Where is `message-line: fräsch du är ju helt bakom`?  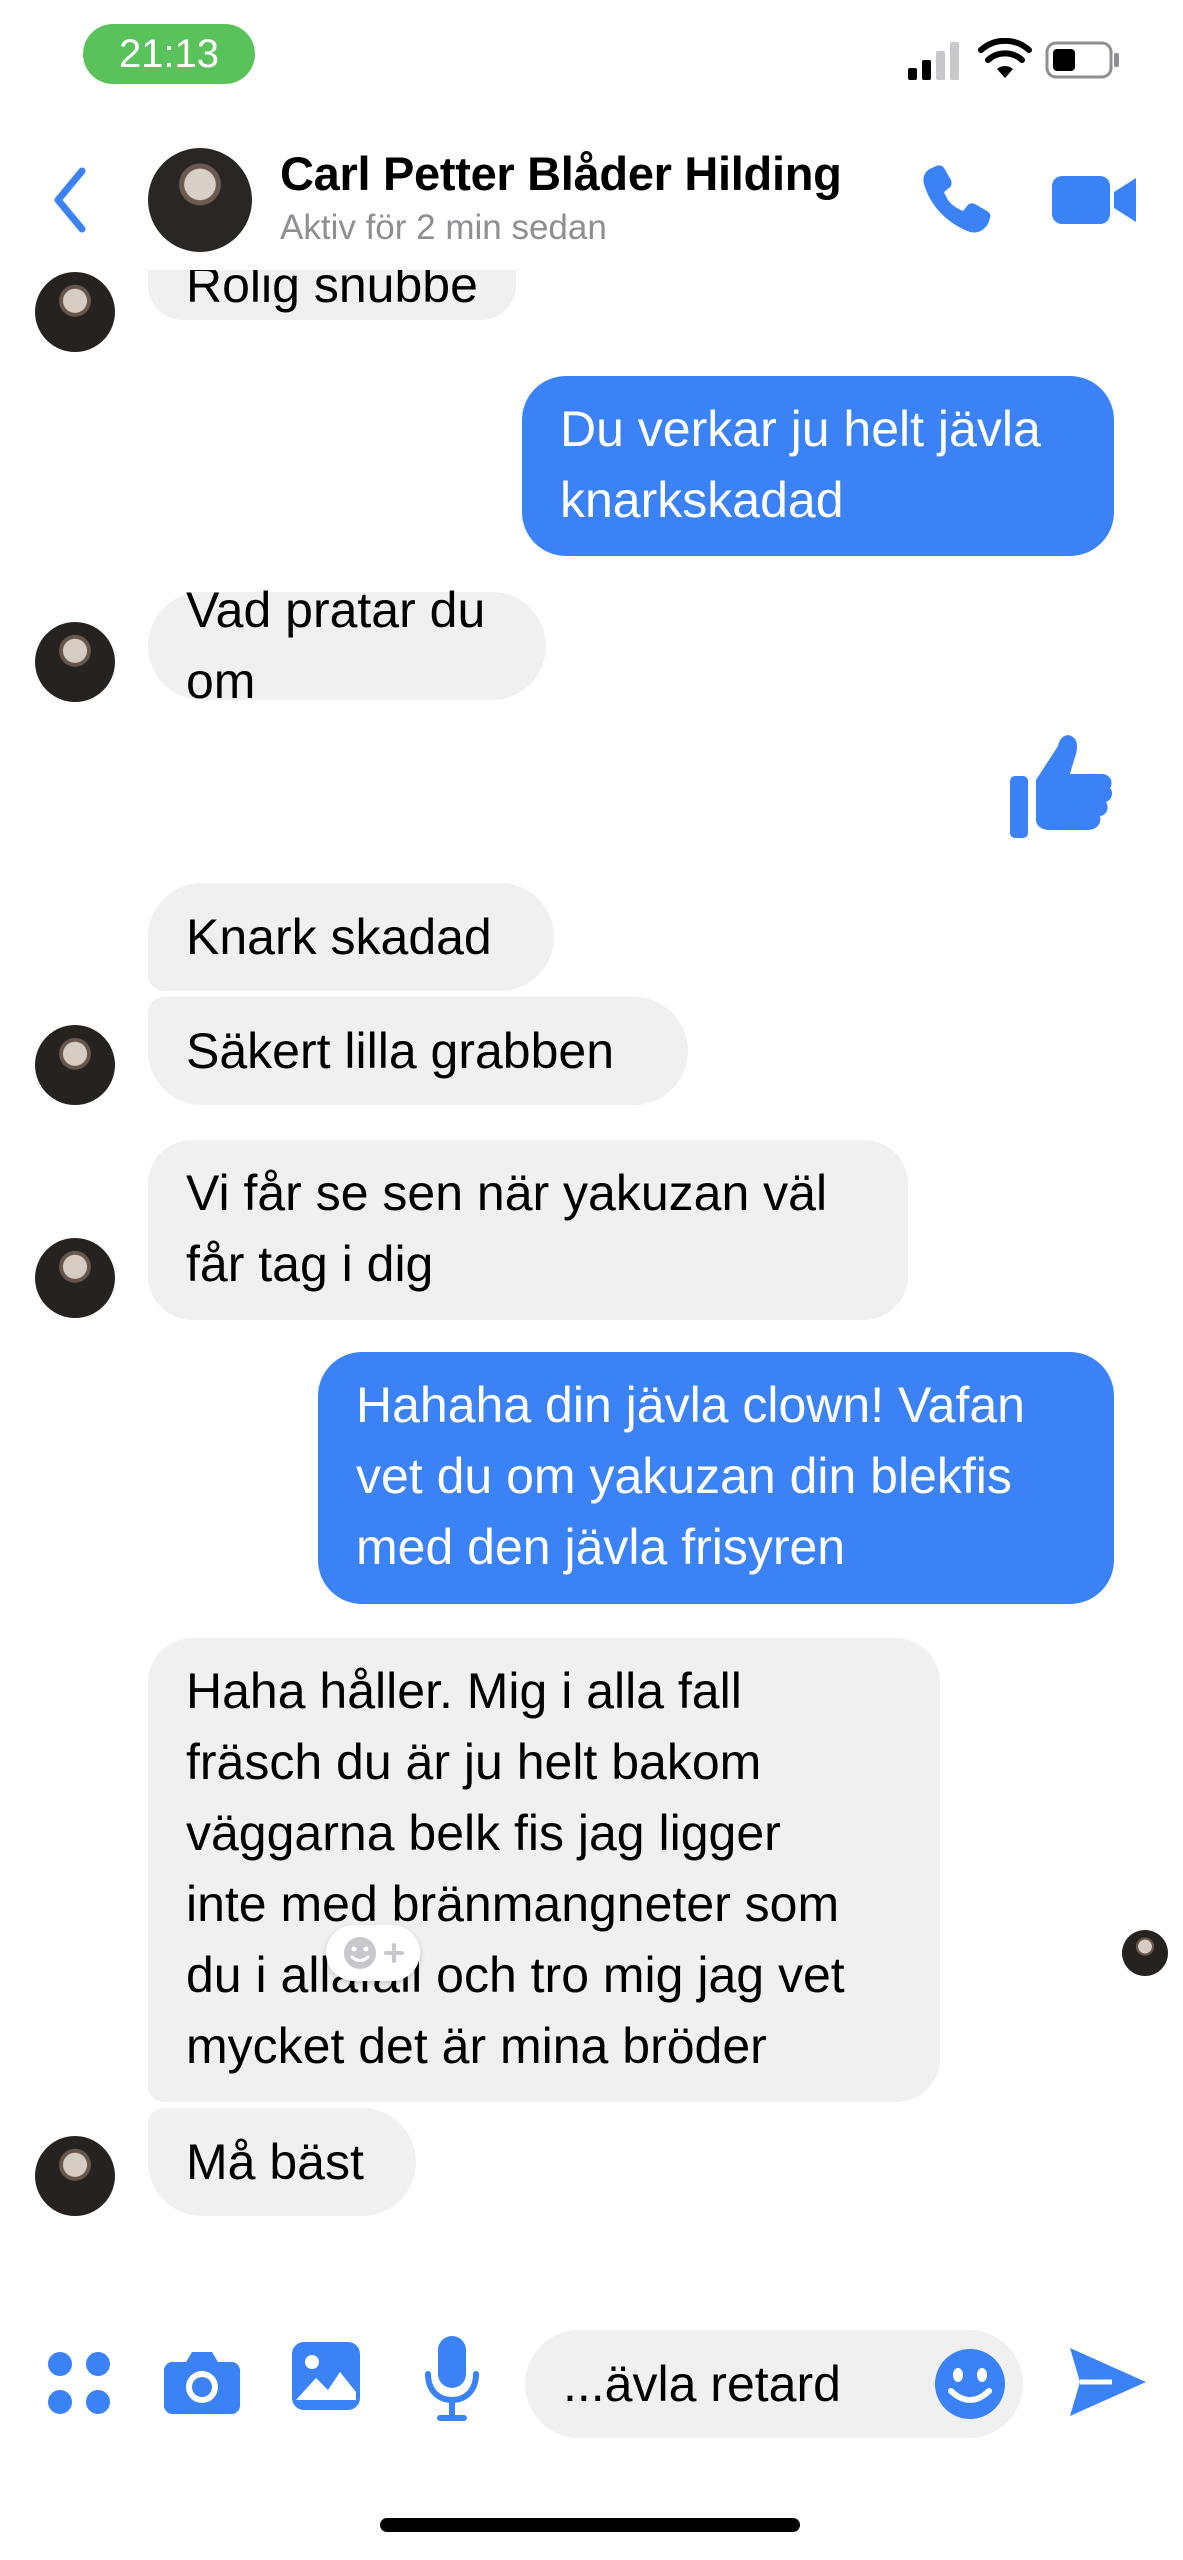 message-line: fräsch du är ju helt bakom is located at coordinates (474, 1762).